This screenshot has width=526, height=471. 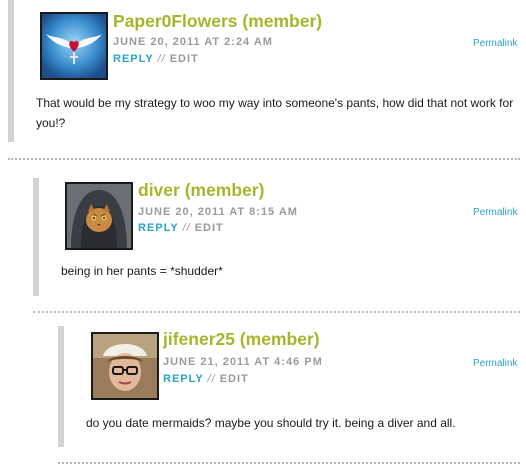 I want to click on winged-heart-icon, so click(x=74, y=46).